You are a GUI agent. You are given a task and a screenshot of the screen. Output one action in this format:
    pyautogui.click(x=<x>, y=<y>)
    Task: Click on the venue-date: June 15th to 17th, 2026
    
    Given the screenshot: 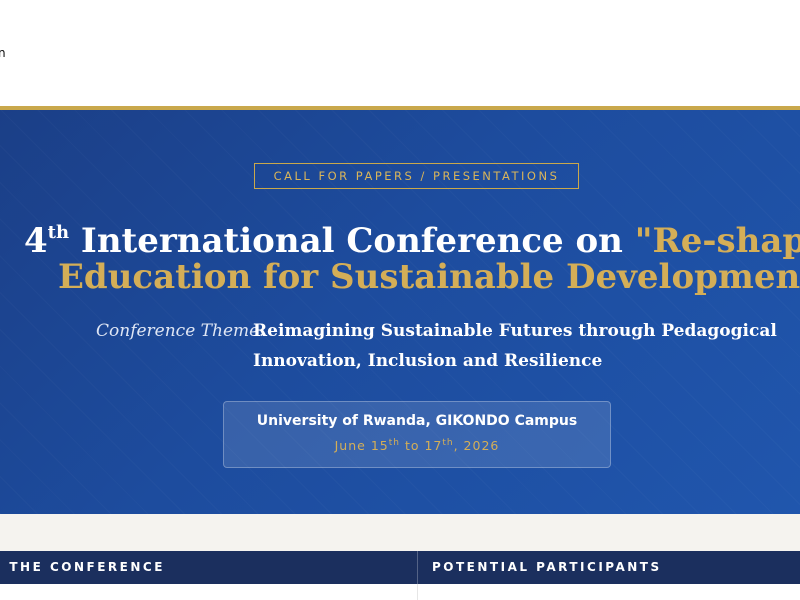 What is the action you would take?
    pyautogui.click(x=417, y=445)
    